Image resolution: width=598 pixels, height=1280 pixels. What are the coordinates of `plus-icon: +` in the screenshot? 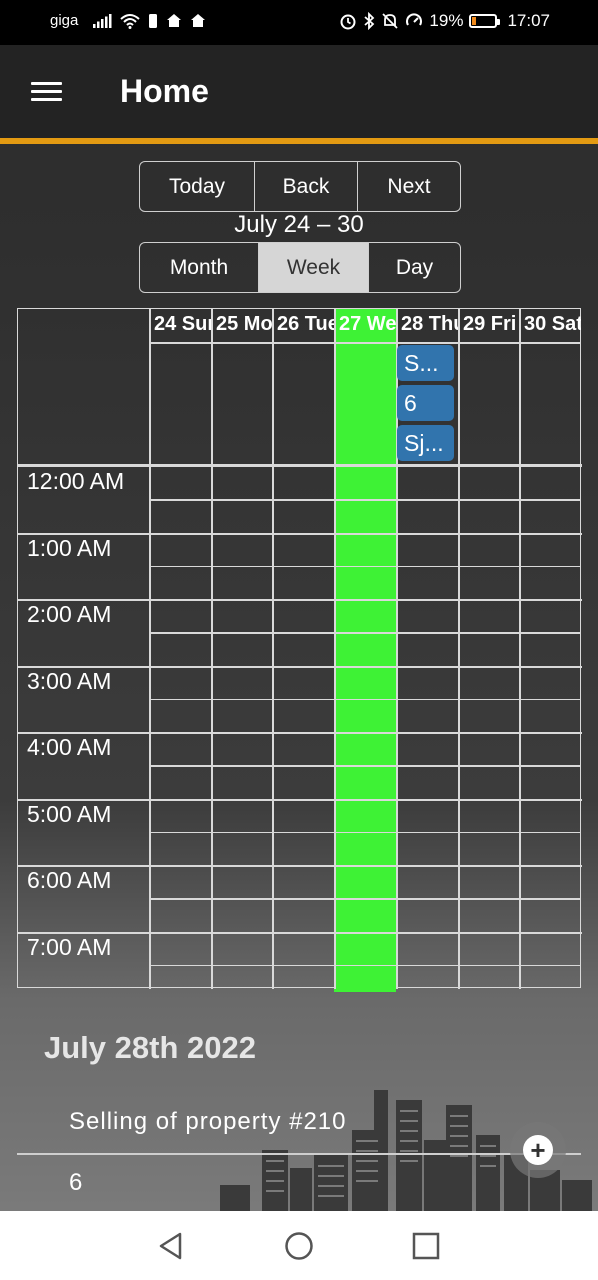 It's located at (538, 1150).